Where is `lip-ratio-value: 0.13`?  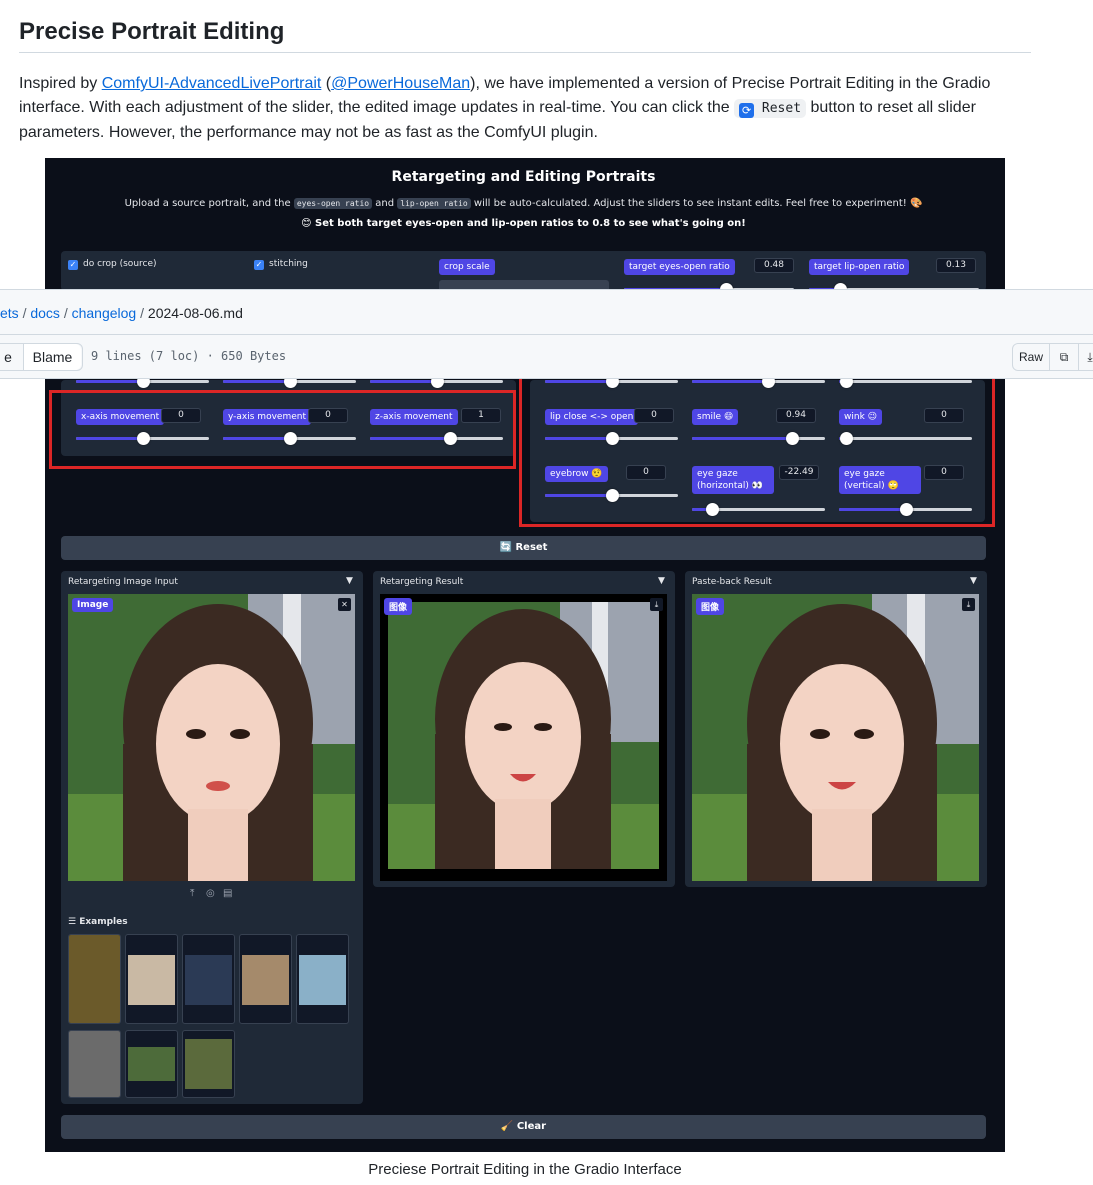 lip-ratio-value: 0.13 is located at coordinates (956, 265).